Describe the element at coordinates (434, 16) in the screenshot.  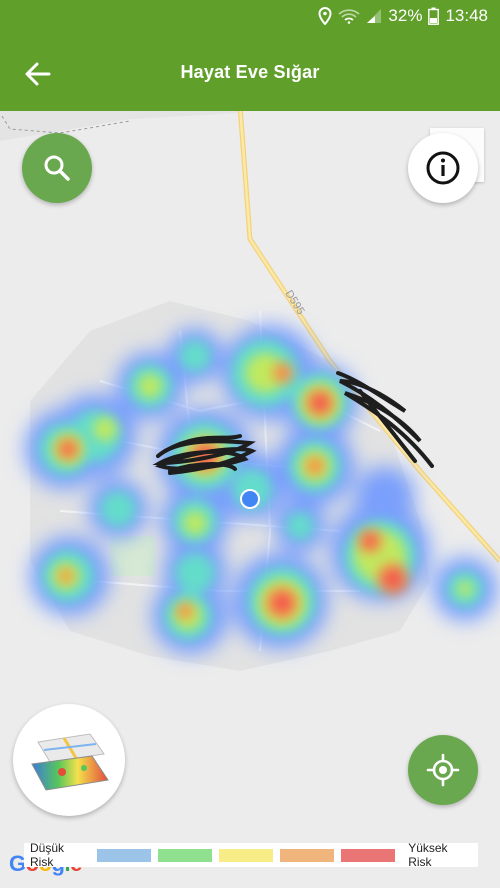
I see `battery-icon` at that location.